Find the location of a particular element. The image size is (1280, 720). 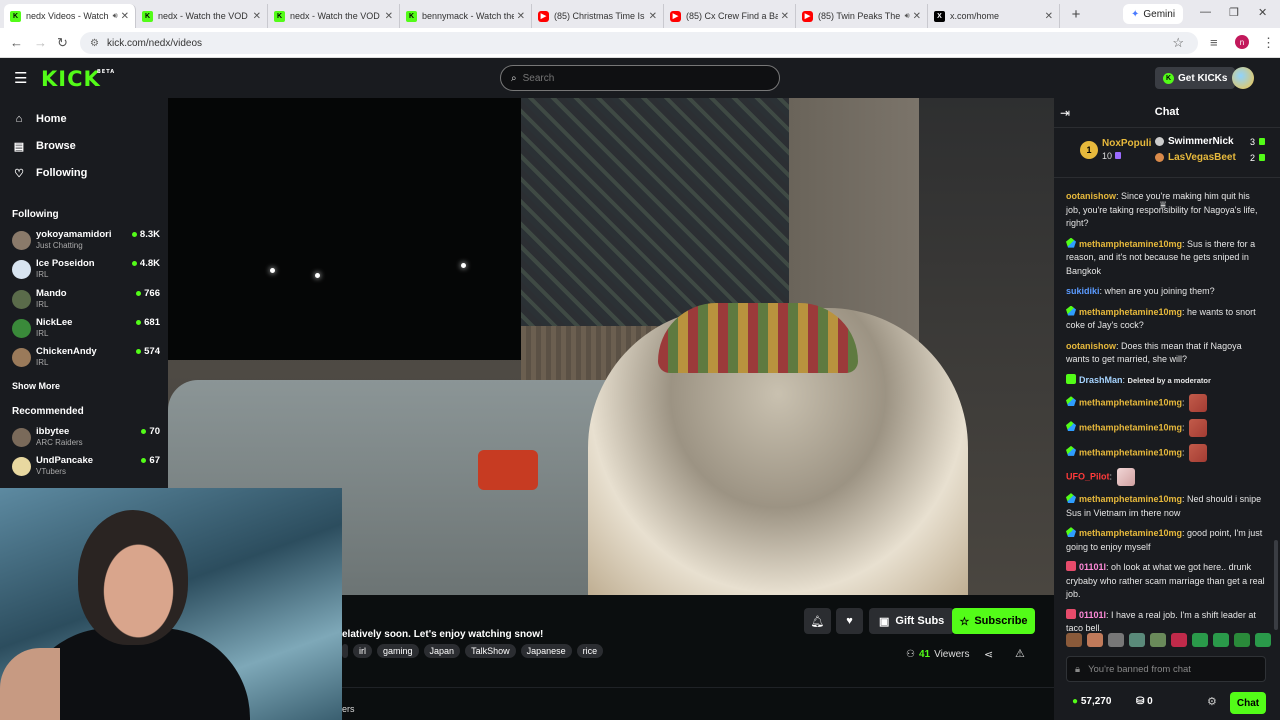

search-box: ⌕ is located at coordinates (640, 78).